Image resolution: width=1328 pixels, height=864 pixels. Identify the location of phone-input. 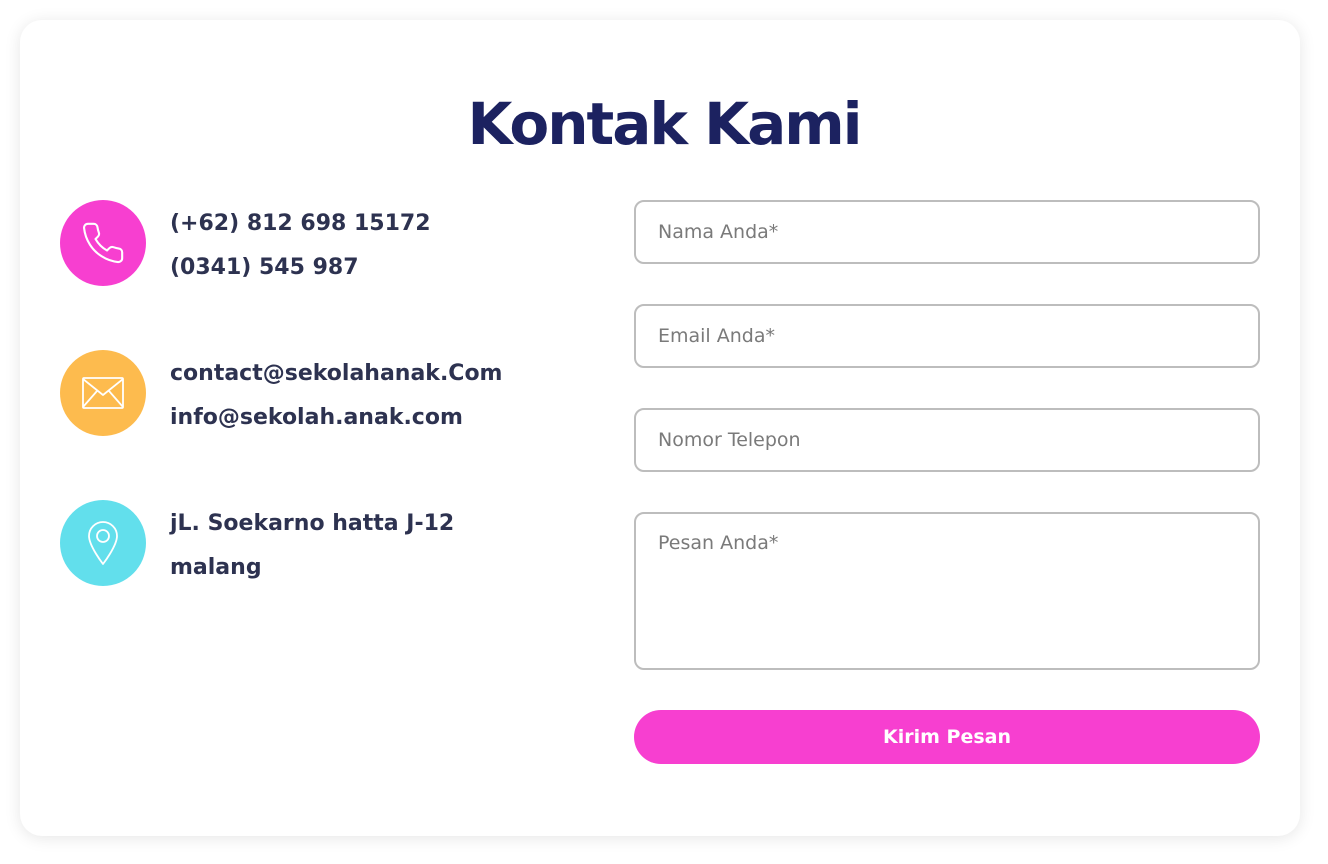
(947, 440).